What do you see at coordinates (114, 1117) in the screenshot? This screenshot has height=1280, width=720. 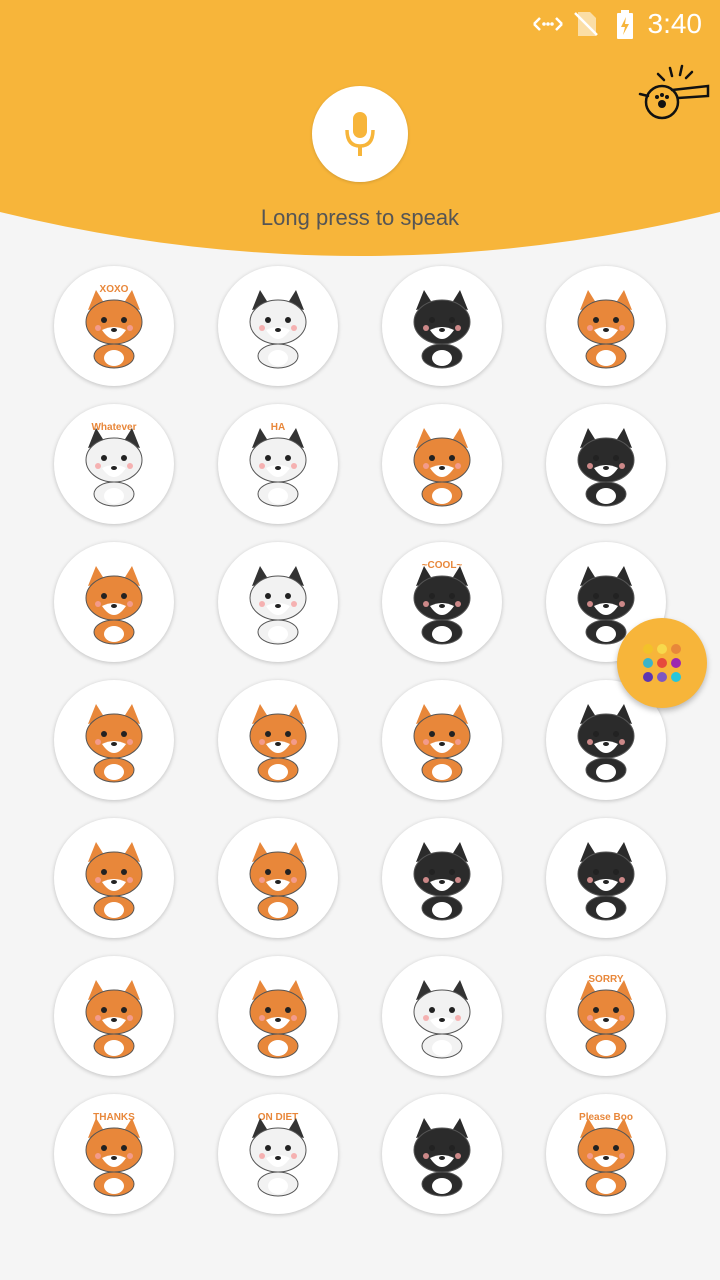 I see `svg-text: THANKS` at bounding box center [114, 1117].